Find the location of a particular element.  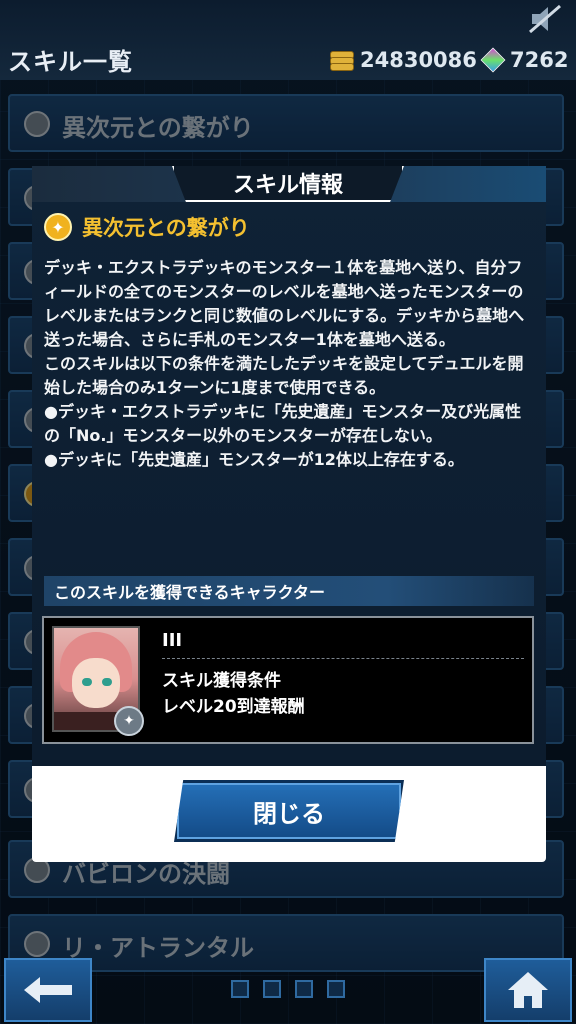

star-icon: ✦ is located at coordinates (58, 227).